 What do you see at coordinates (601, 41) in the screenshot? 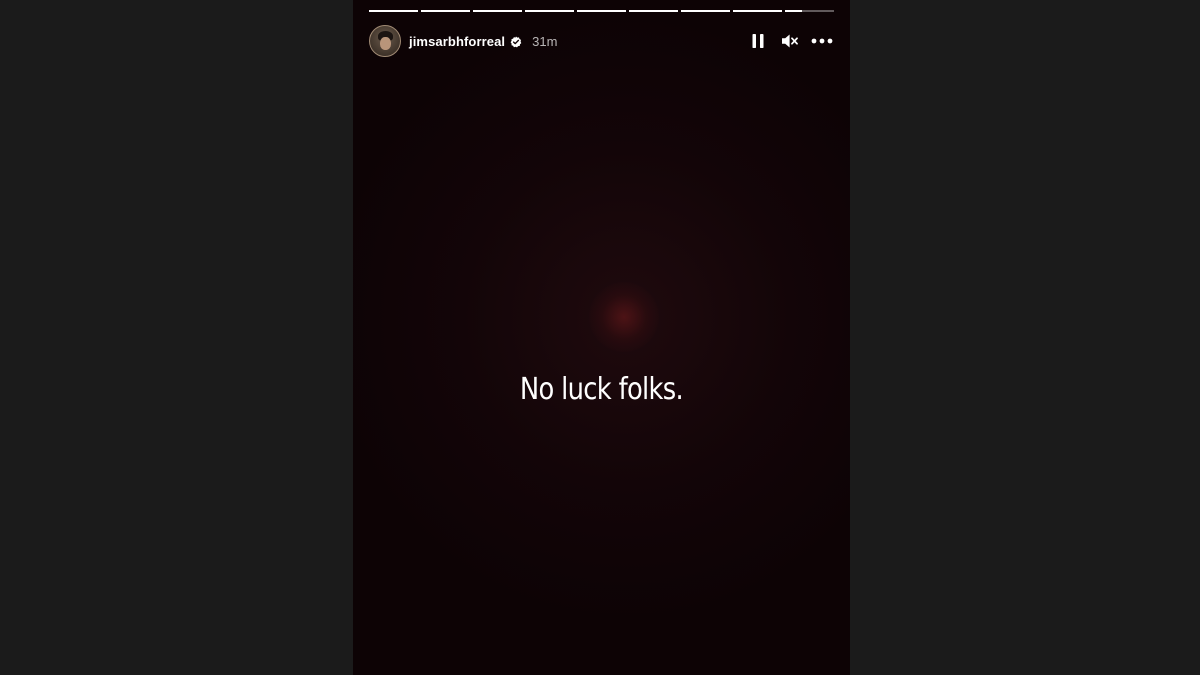
I see `story-header: jimsarbhforreal 31m` at bounding box center [601, 41].